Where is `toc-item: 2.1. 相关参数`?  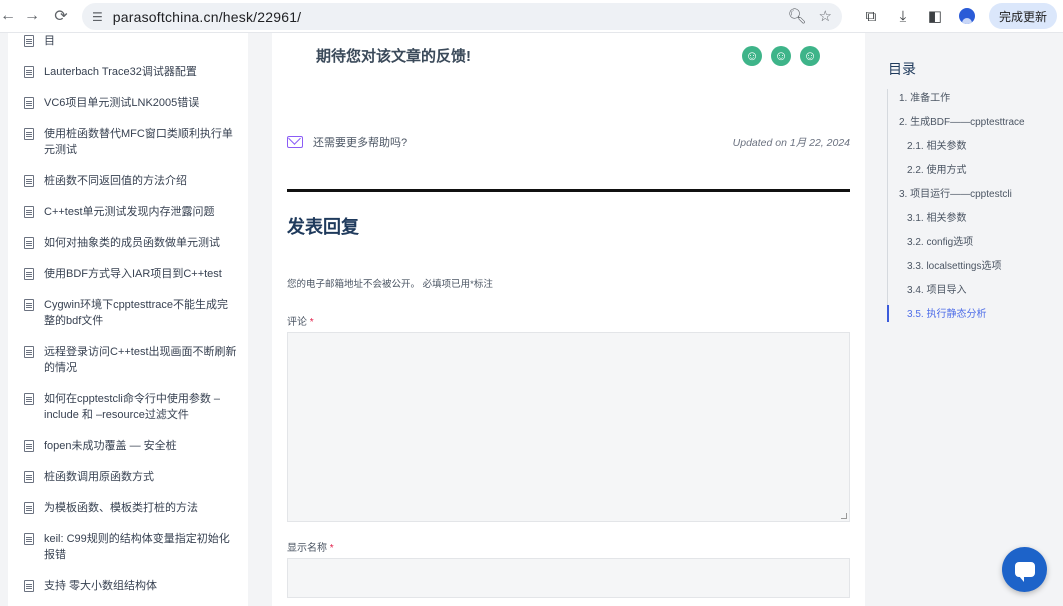 toc-item: 2.1. 相关参数 is located at coordinates (962, 149).